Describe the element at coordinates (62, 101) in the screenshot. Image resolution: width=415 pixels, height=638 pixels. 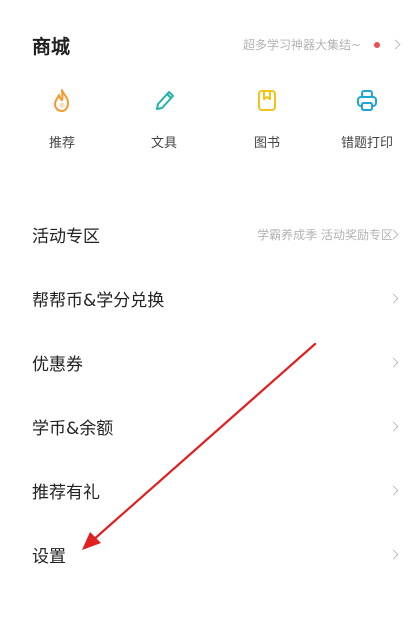
I see `flame-icon` at that location.